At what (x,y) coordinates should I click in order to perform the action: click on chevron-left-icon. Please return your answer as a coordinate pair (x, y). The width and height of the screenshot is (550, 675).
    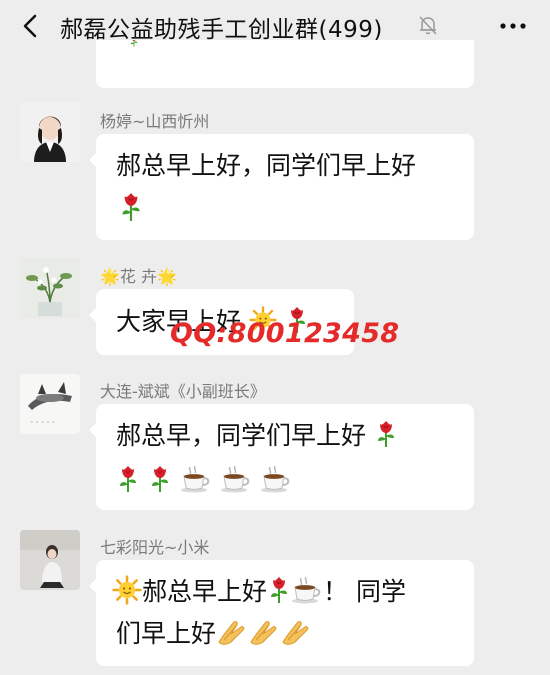
    Looking at the image, I should click on (31, 26).